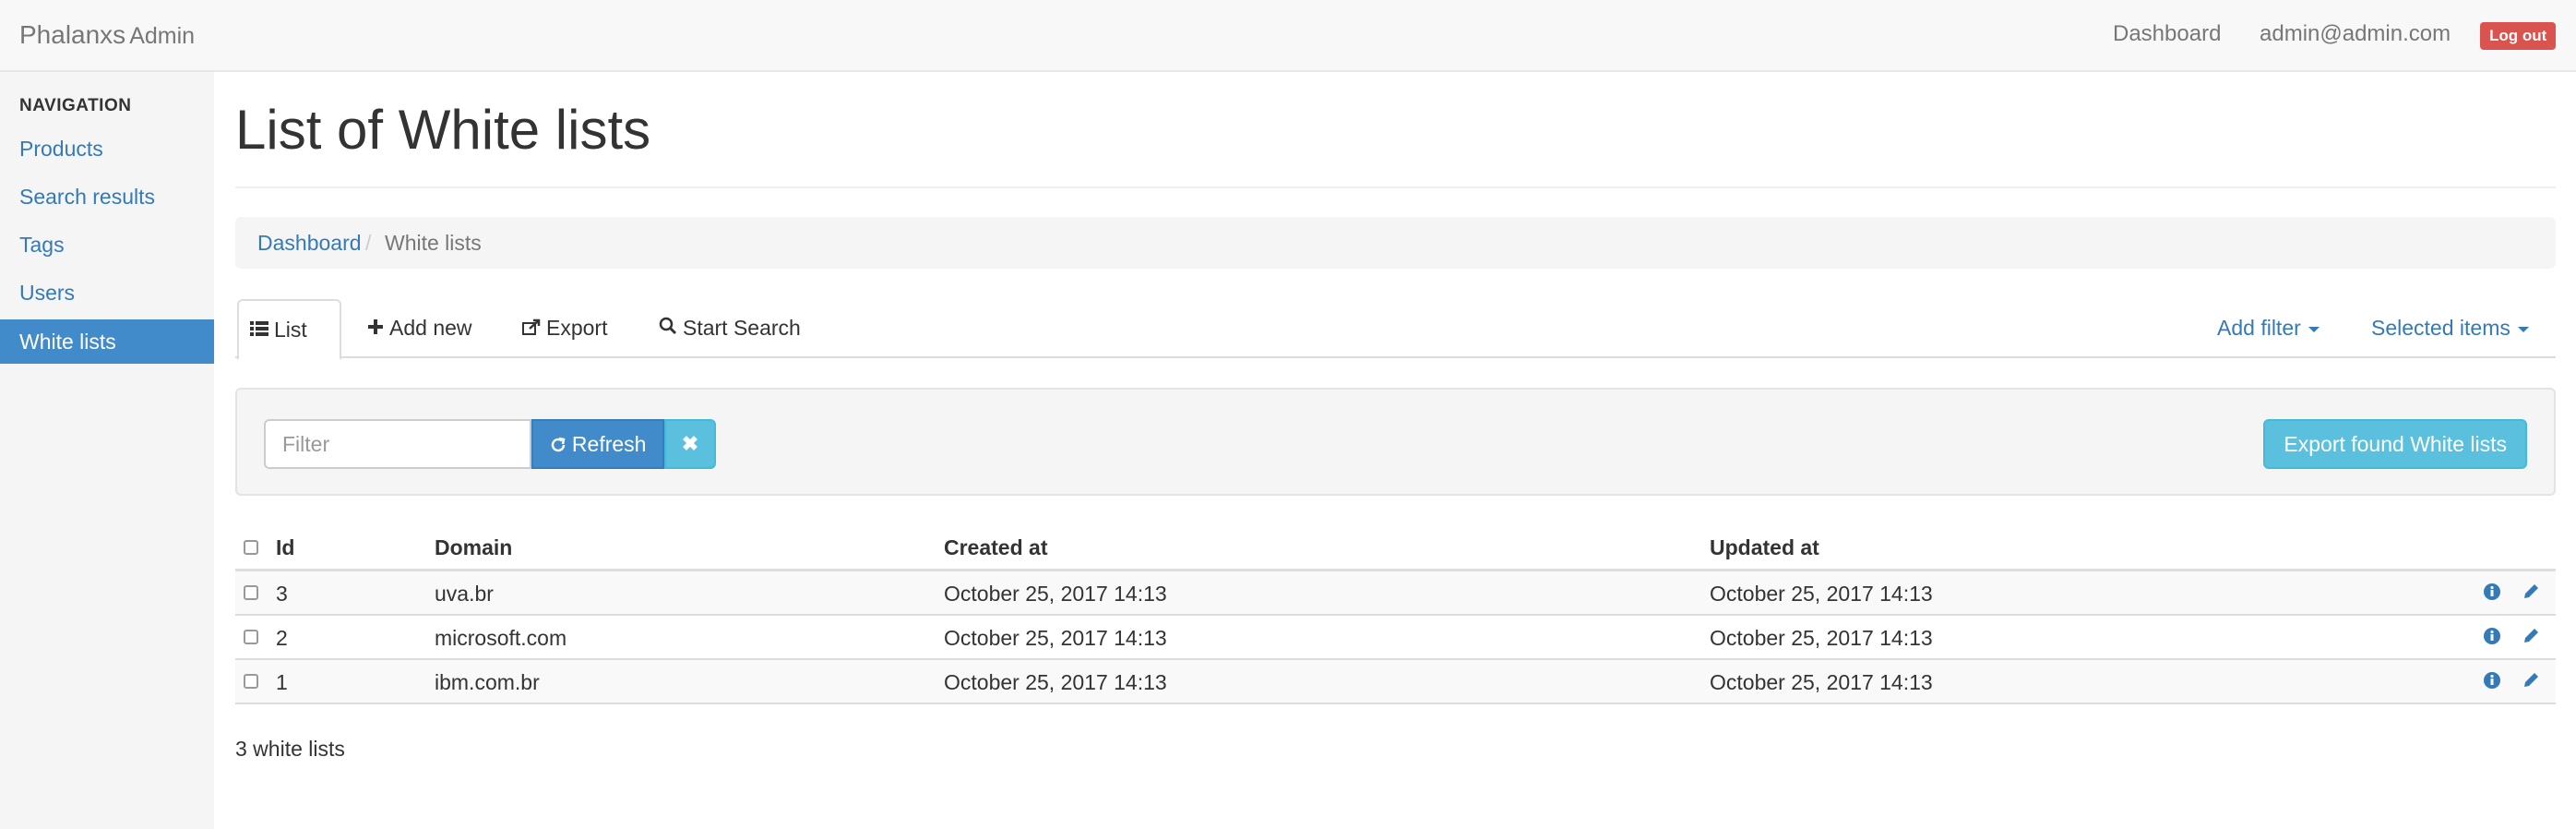 The height and width of the screenshot is (829, 2576). Describe the element at coordinates (531, 328) in the screenshot. I see `share-icon` at that location.